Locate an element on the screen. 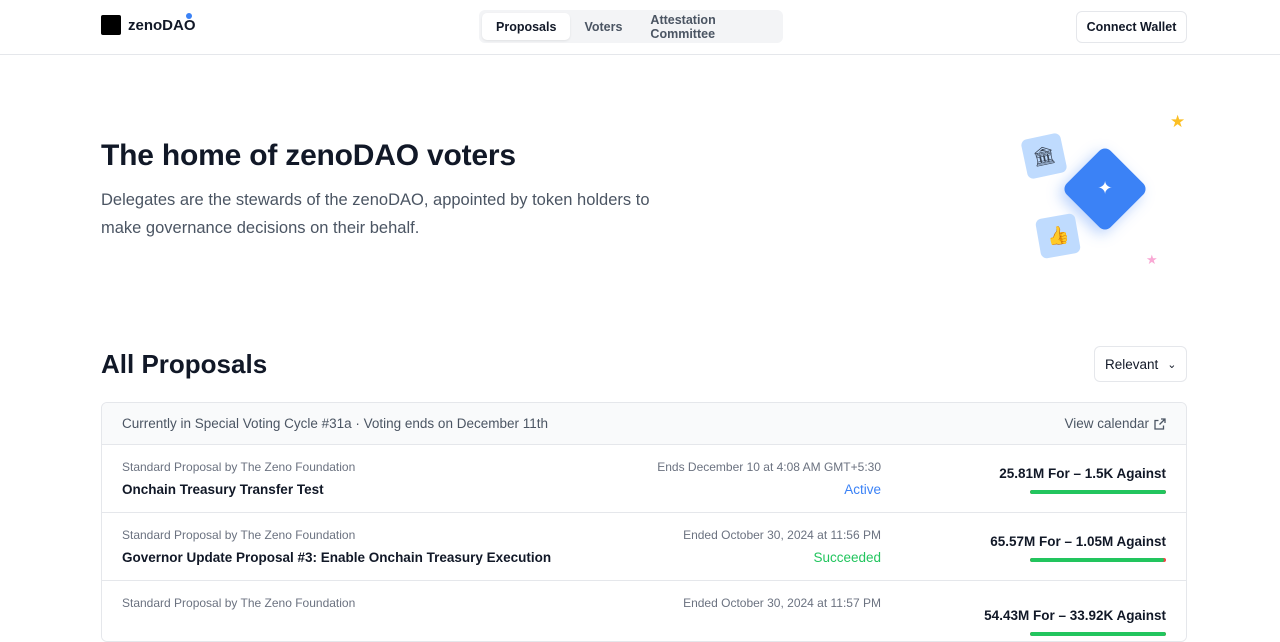 The image size is (1280, 642). proposal-votes: 65.57M For – 1.05M Against is located at coordinates (1078, 541).